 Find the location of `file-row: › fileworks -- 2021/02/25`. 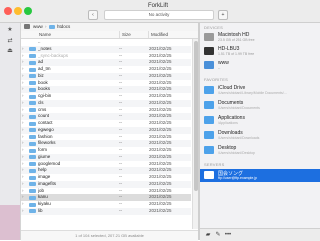

file-row: › fileworks -- 2021/02/25 is located at coordinates (106, 143).